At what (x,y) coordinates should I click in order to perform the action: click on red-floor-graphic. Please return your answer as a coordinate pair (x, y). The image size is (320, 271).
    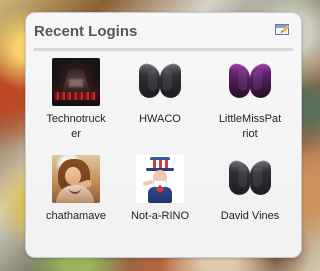
    Looking at the image, I should click on (76, 96).